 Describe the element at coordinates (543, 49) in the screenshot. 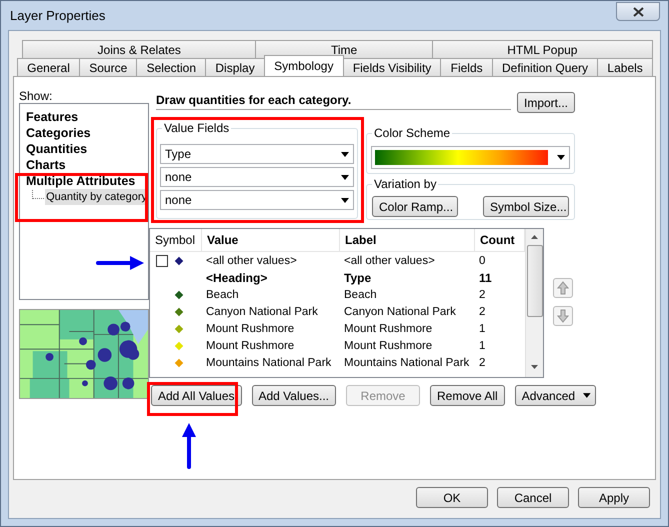

I see `tab: HTML Popup` at that location.